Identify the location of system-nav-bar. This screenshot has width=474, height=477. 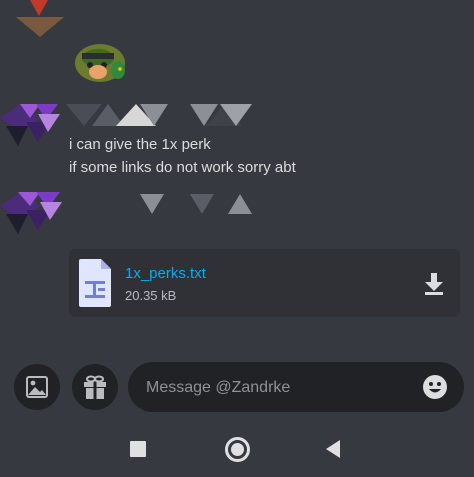
(237, 450).